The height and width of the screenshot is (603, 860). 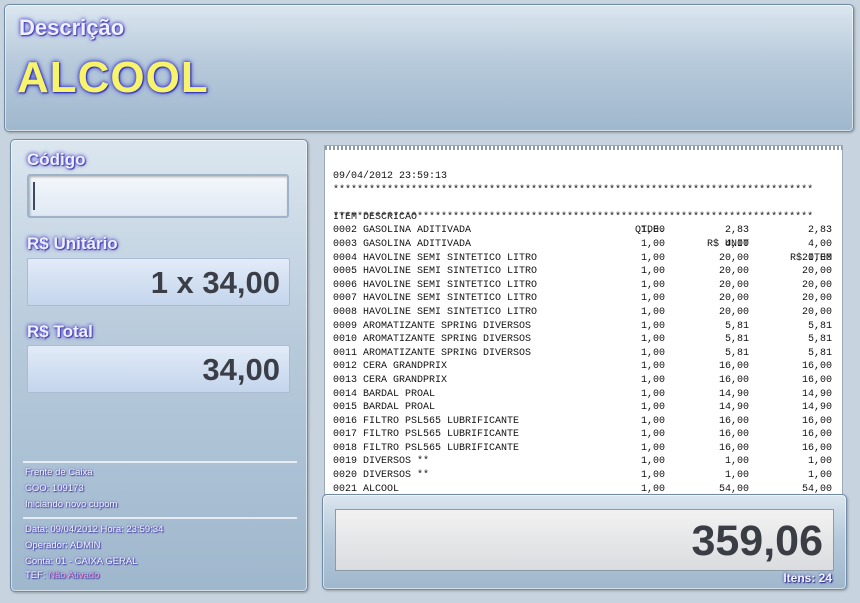 I want to click on codigo-input, so click(x=158, y=196).